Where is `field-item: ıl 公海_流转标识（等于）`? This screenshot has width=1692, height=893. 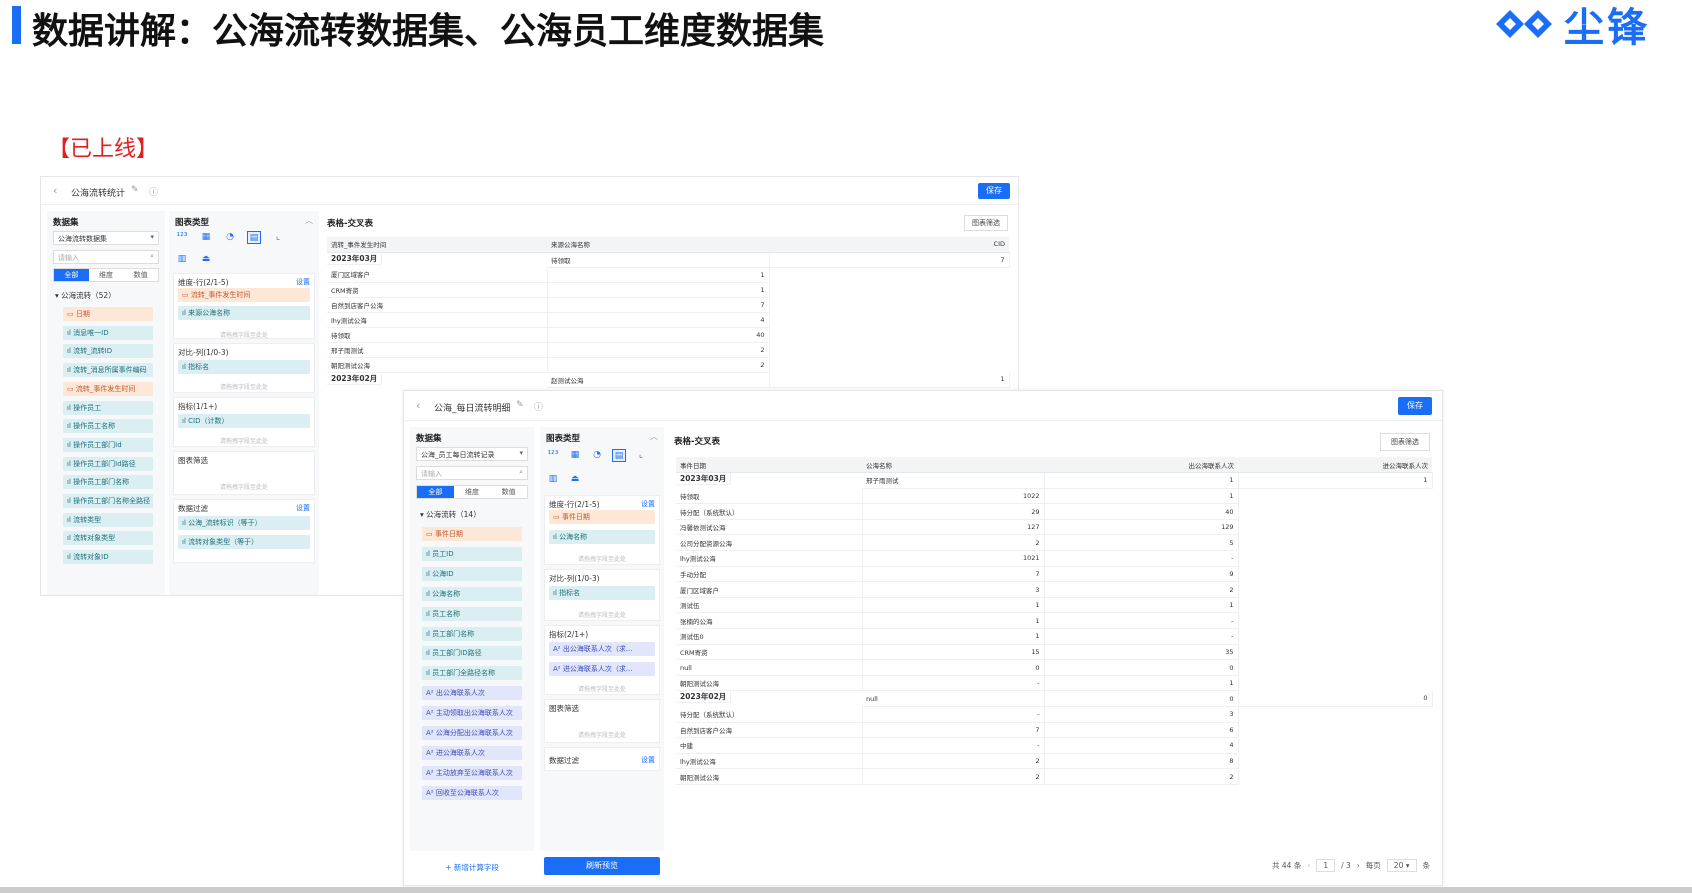 field-item: ıl 公海_流转标识（等于） is located at coordinates (244, 523).